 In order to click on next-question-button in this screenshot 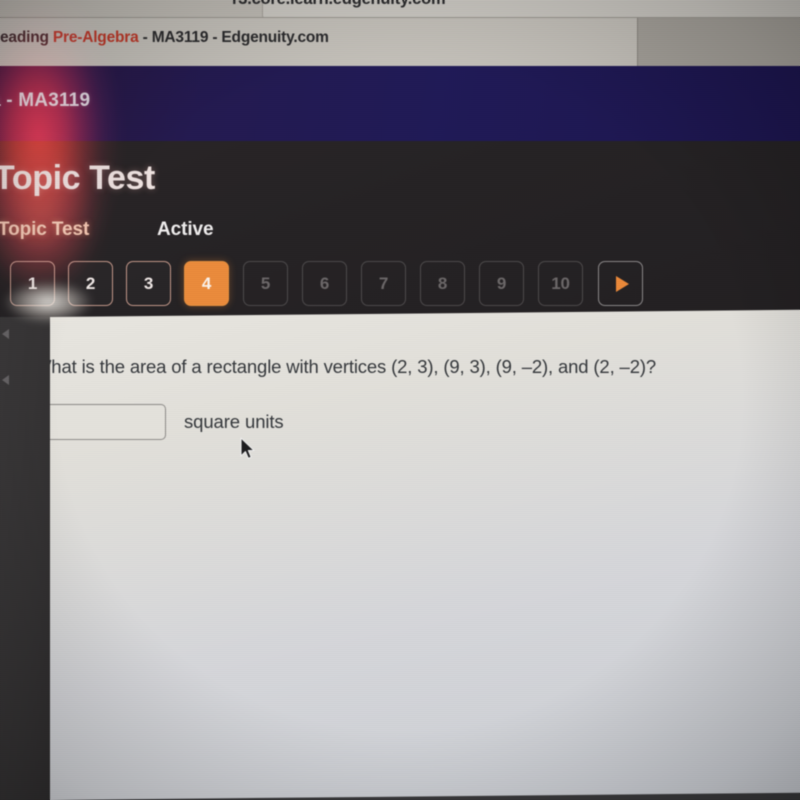, I will do `click(620, 283)`.